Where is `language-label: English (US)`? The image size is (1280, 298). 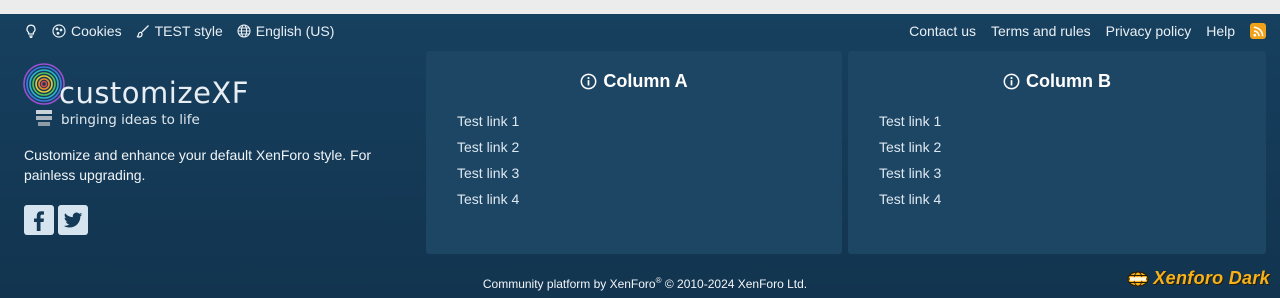
language-label: English (US) is located at coordinates (295, 31).